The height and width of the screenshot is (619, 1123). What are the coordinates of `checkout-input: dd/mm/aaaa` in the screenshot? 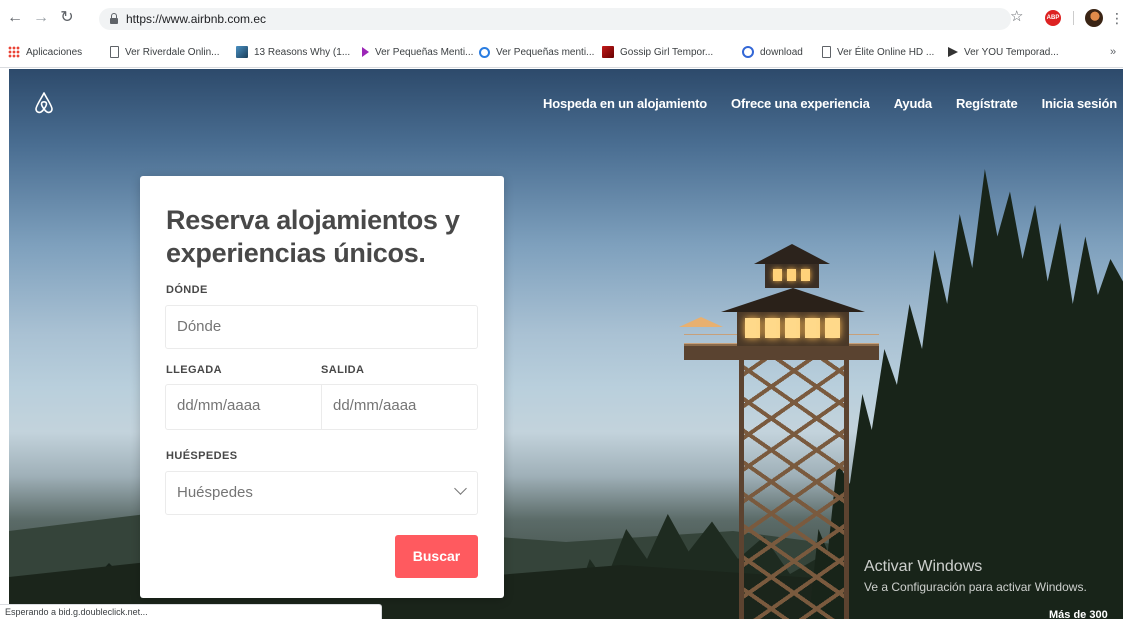 It's located at (399, 407).